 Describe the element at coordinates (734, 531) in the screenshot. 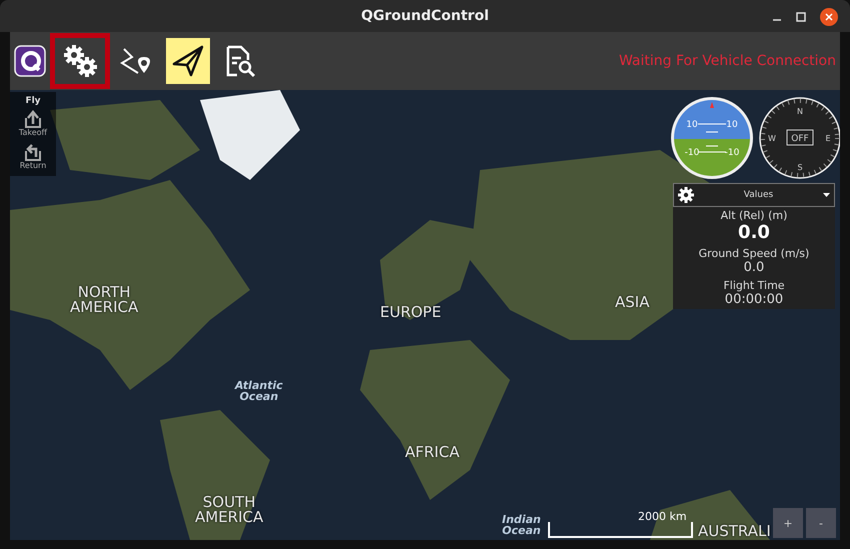

I see `map-label: AUSTRALI` at that location.